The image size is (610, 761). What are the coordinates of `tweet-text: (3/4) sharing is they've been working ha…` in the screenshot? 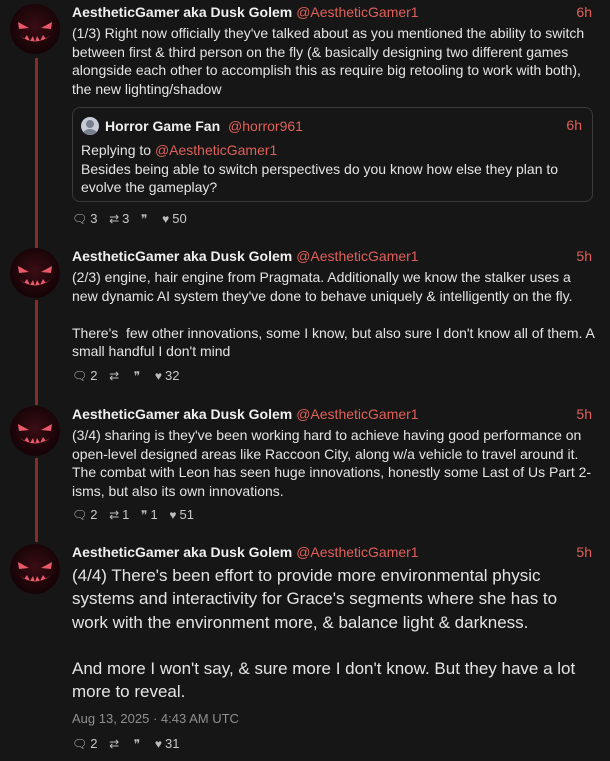 It's located at (332, 463).